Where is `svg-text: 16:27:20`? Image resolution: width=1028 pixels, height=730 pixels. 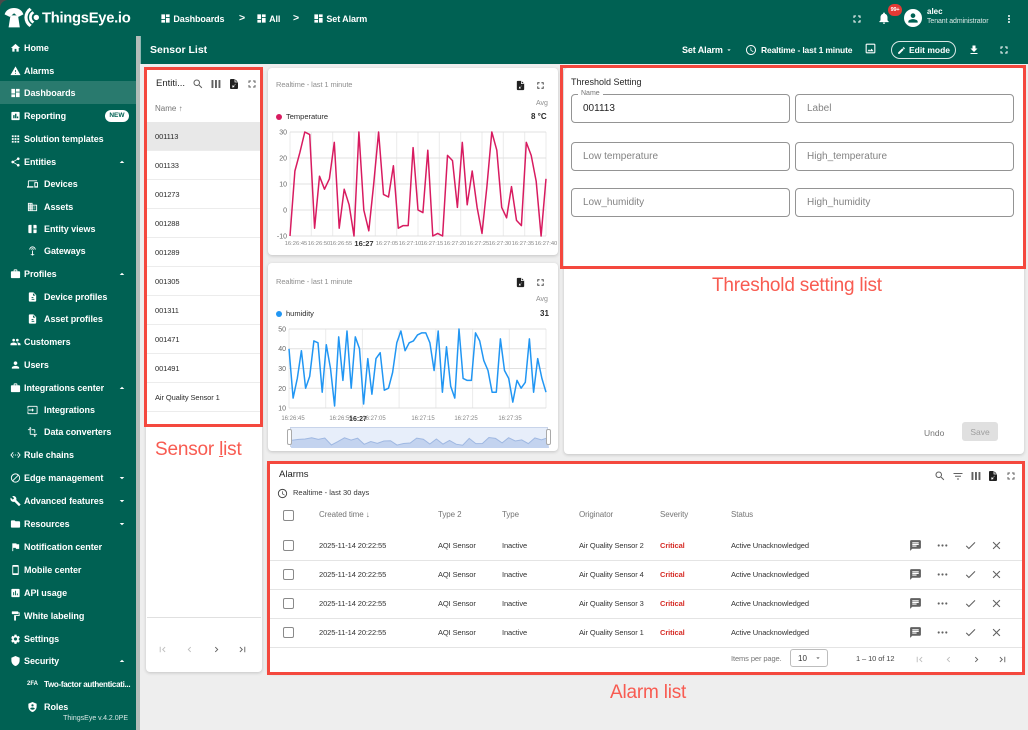 svg-text: 16:27:20 is located at coordinates (455, 244).